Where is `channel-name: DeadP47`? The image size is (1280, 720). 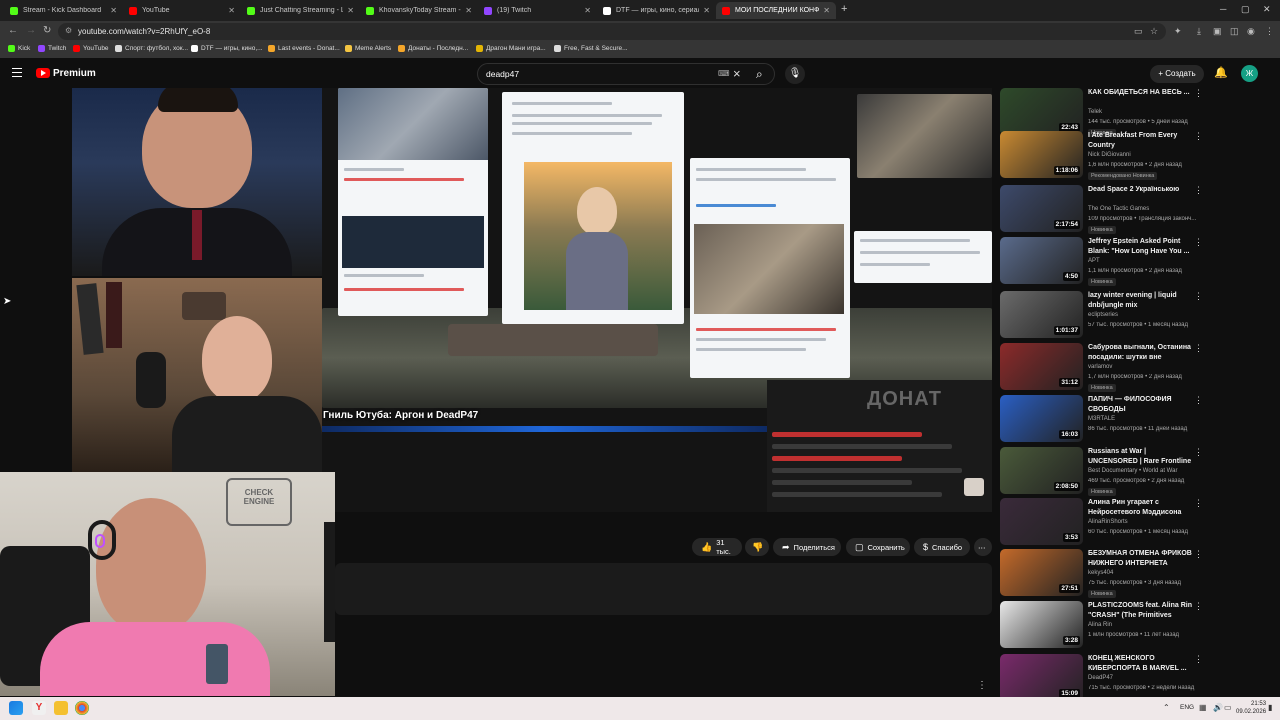 channel-name: DeadP47 is located at coordinates (1100, 678).